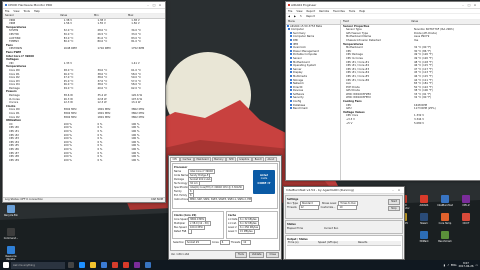  I want to click on aida64-titlebar: AIDA64 Engineer – □ ×, so click(383, 5).